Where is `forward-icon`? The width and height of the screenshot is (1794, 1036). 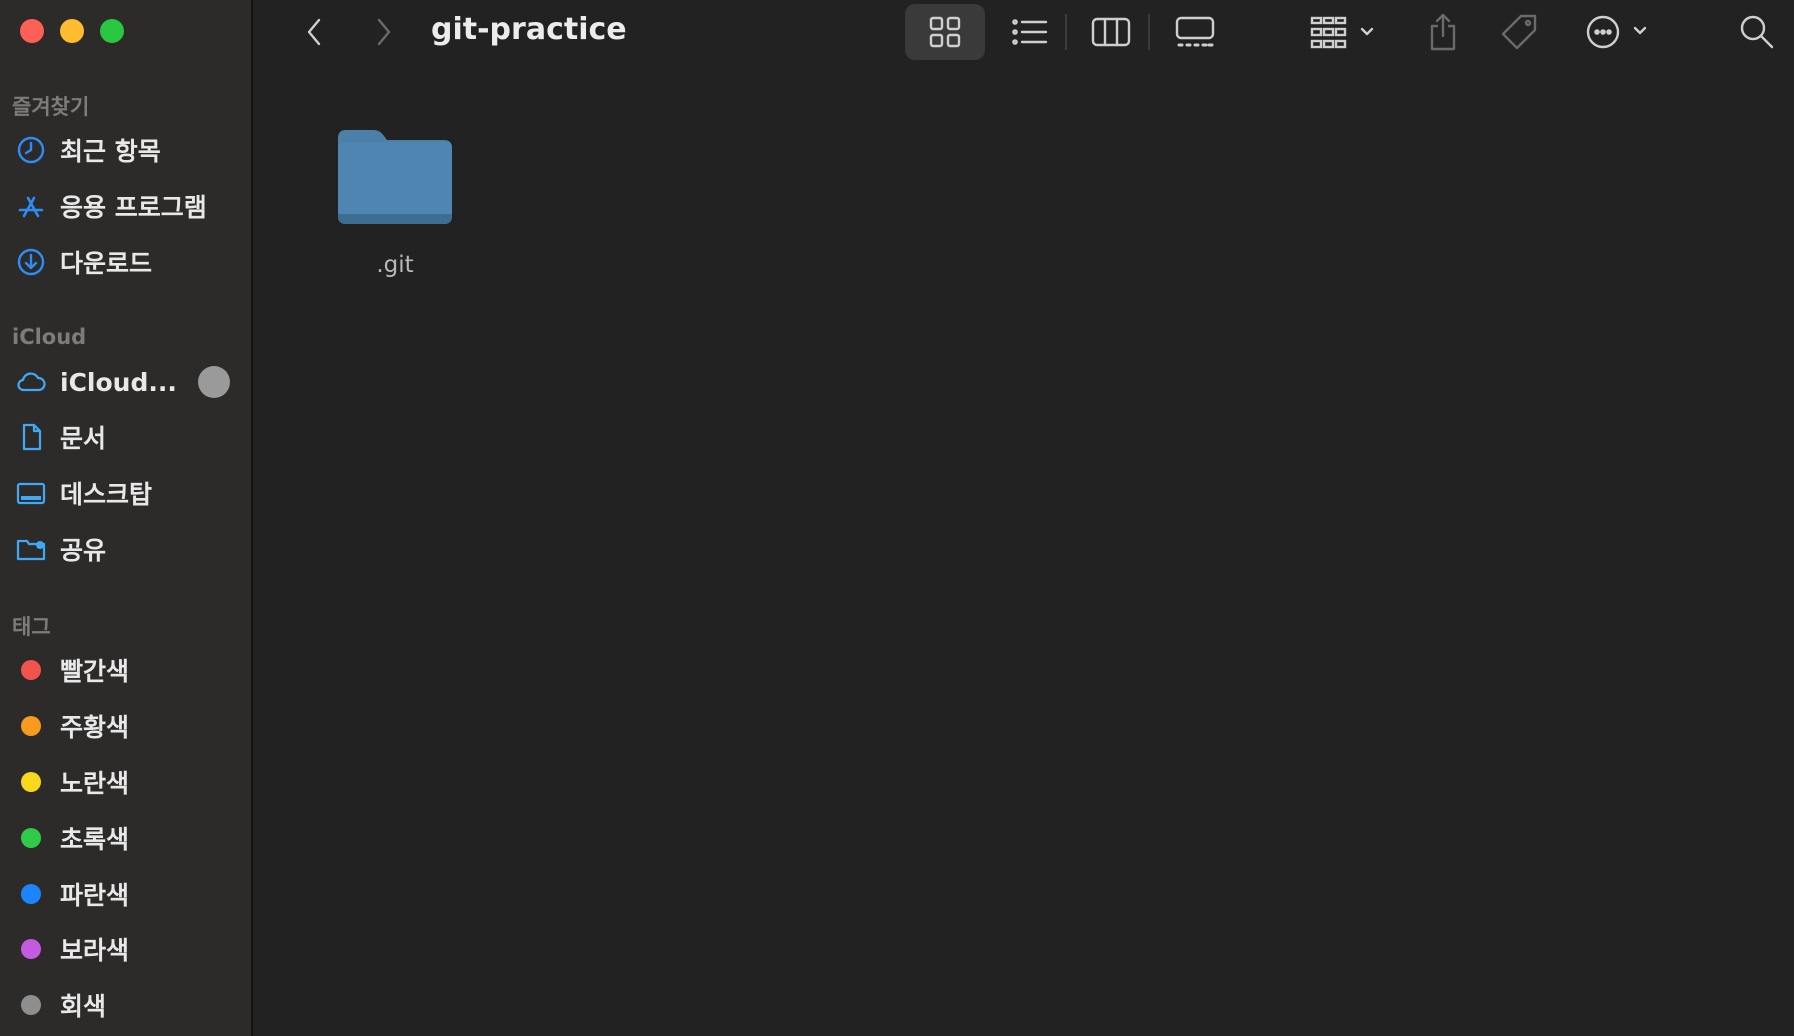 forward-icon is located at coordinates (384, 32).